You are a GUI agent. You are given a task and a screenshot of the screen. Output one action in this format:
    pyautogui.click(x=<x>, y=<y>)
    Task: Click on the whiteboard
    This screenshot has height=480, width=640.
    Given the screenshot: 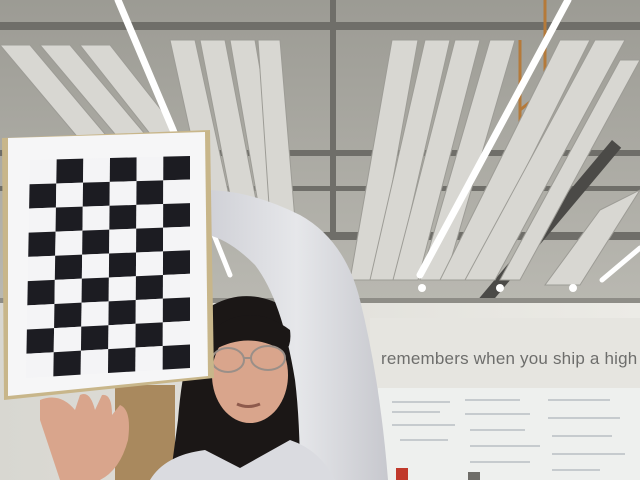 What is the action you would take?
    pyautogui.click(x=509, y=434)
    